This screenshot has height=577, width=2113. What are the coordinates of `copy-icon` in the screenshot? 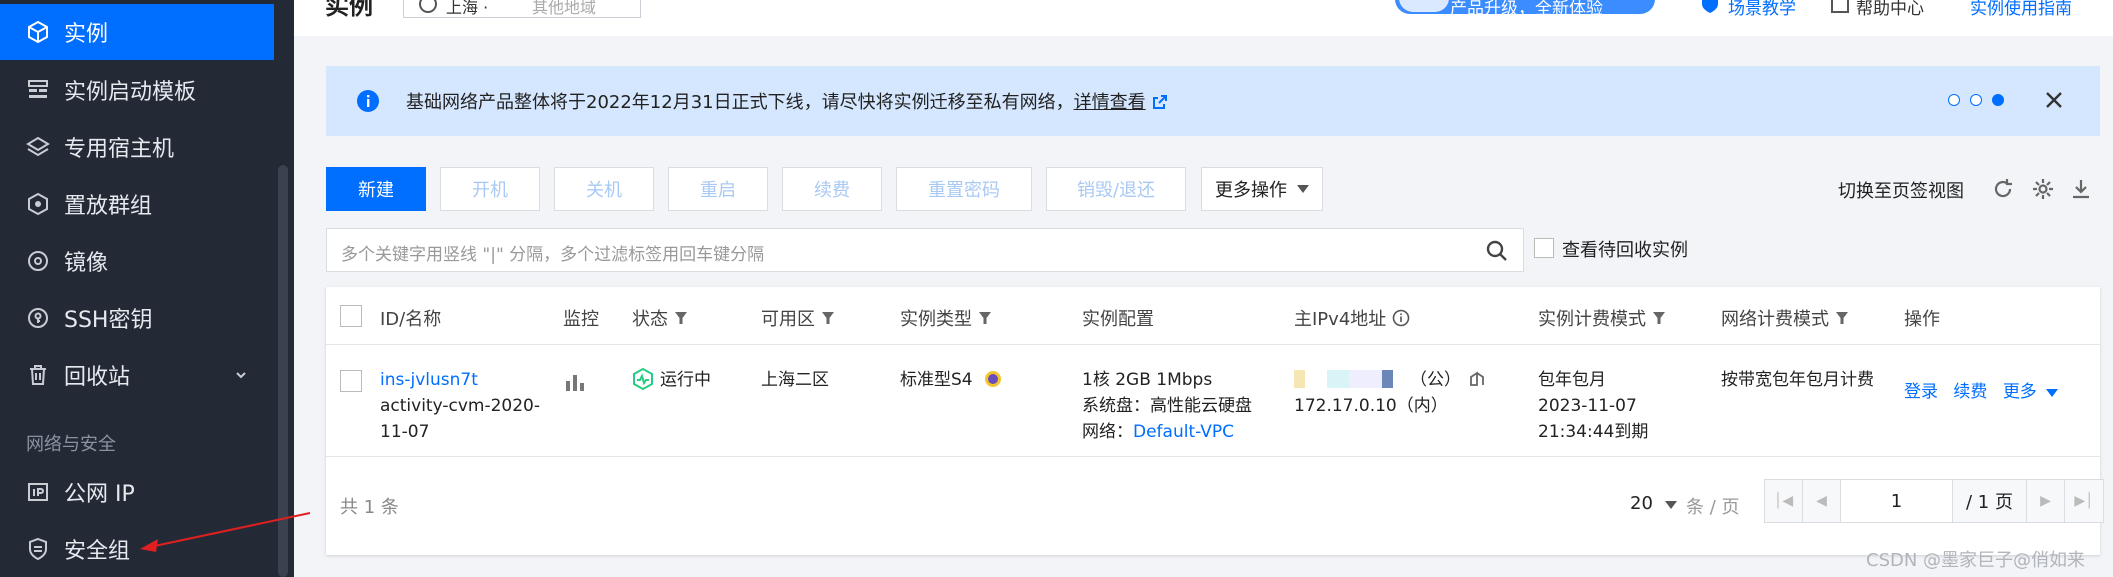 It's located at (1477, 379).